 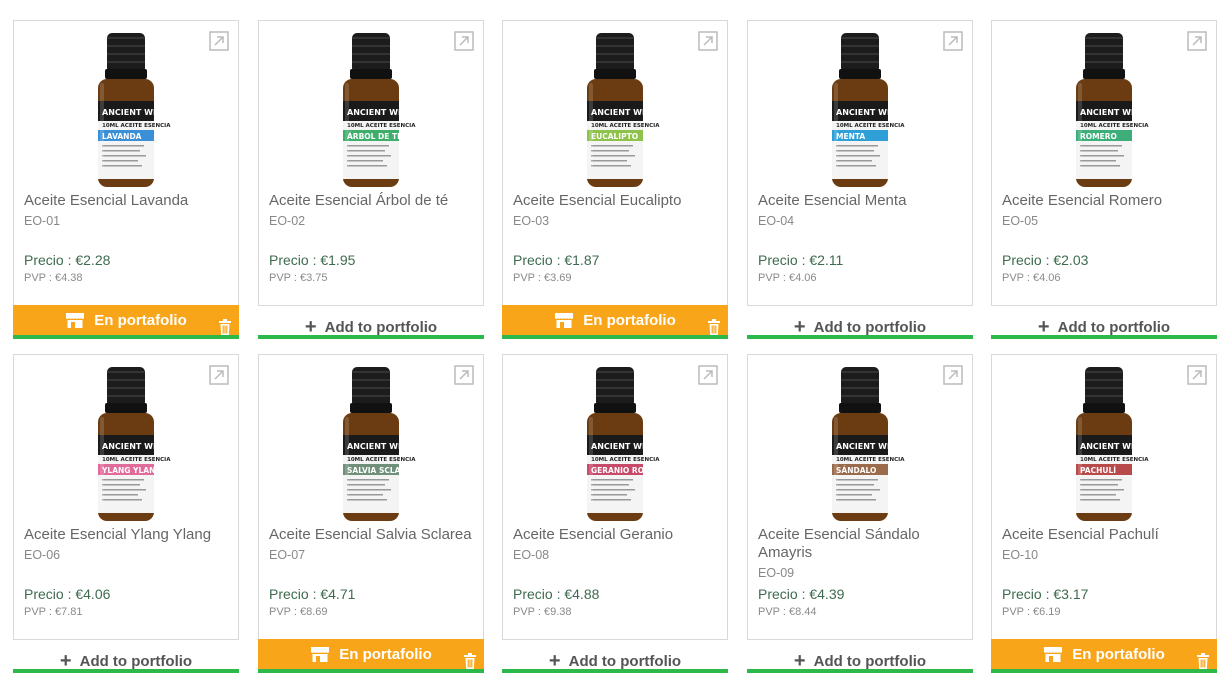 What do you see at coordinates (117, 534) in the screenshot?
I see `product-title: Aceite Esencial Ylang Ylang` at bounding box center [117, 534].